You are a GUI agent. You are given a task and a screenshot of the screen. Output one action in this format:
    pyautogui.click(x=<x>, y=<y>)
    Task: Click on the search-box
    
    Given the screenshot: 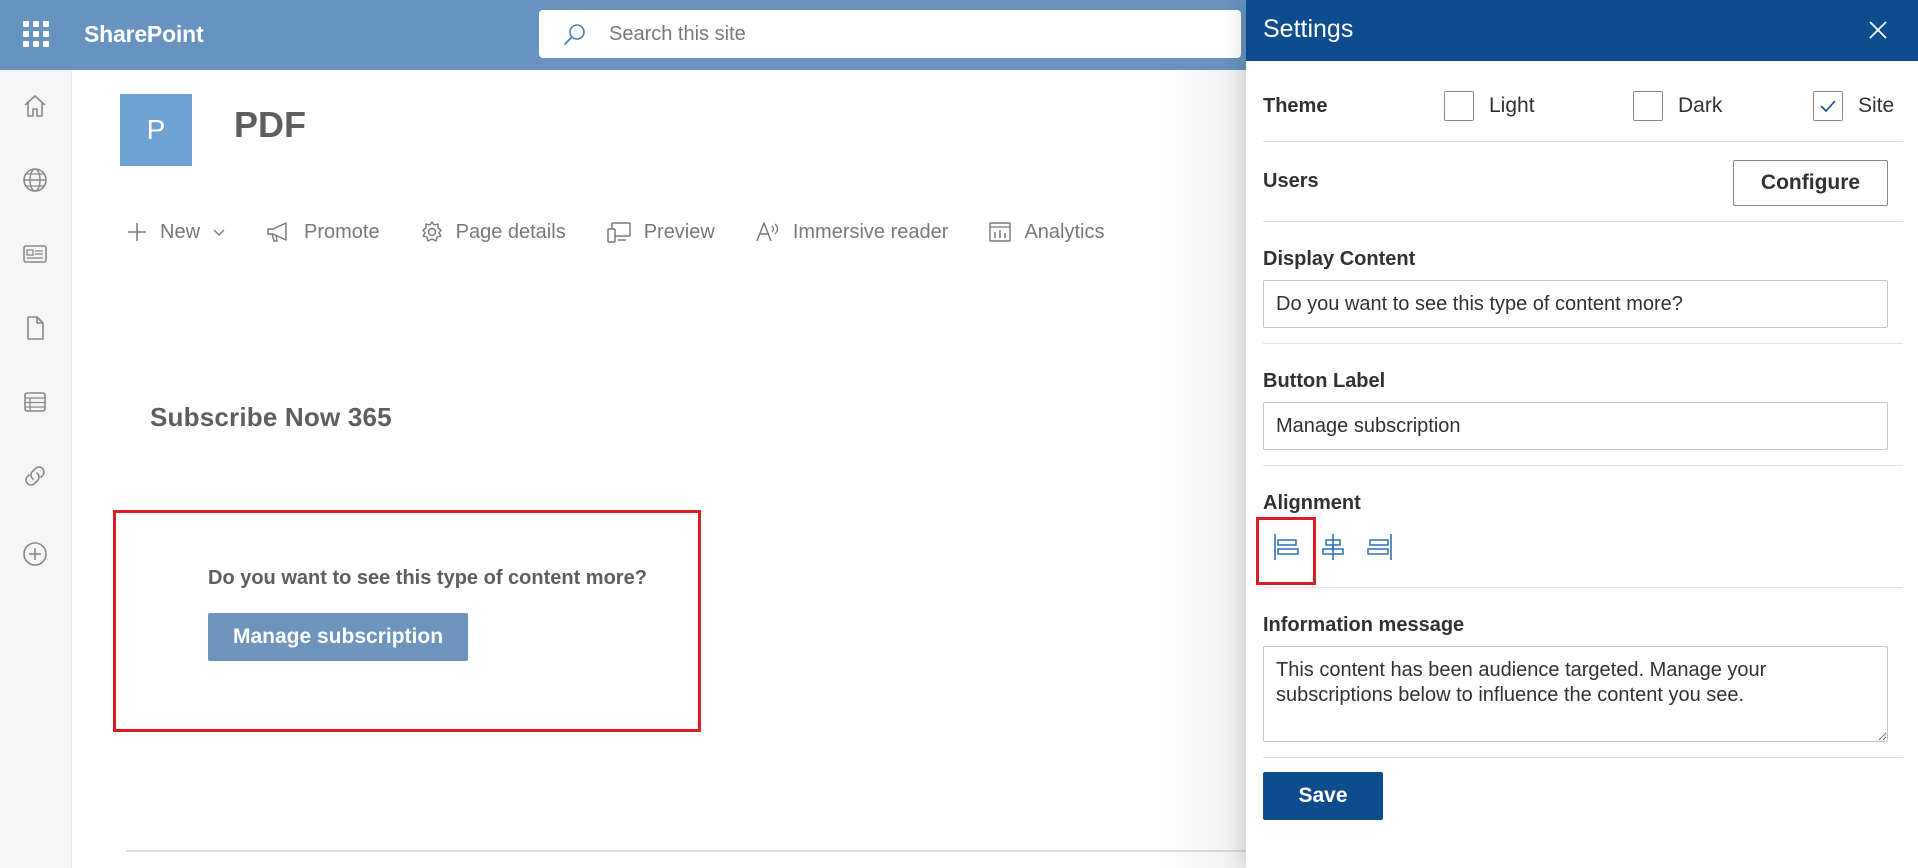 What is the action you would take?
    pyautogui.click(x=890, y=34)
    